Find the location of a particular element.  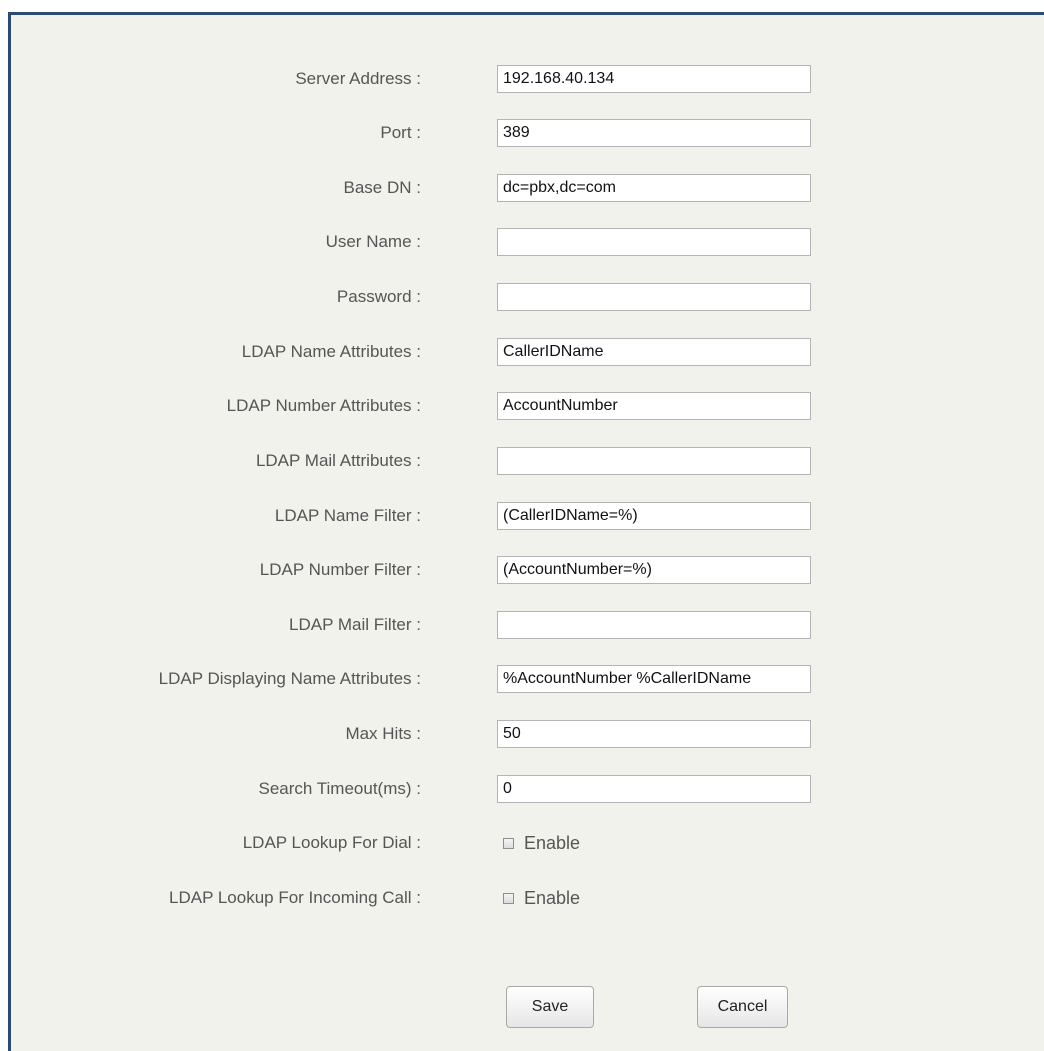

ldap-name-attributes-row: LDAP Name Attributes : is located at coordinates (527, 352).